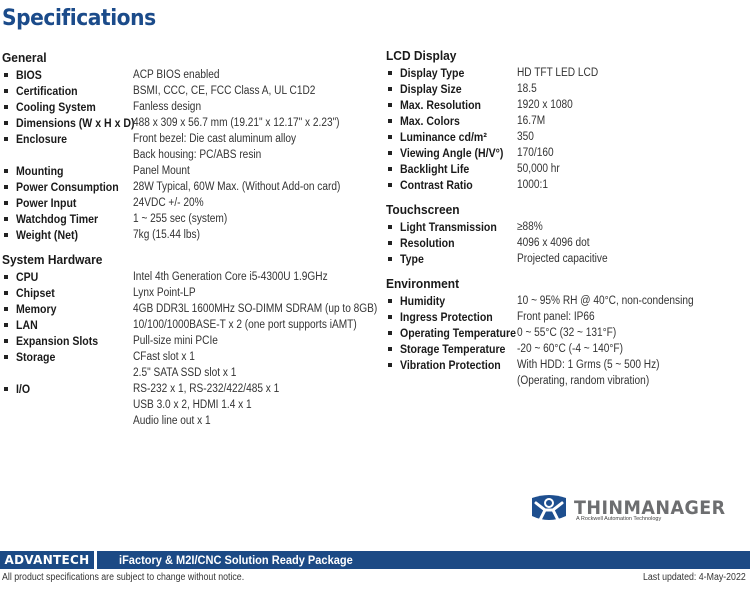  I want to click on spec-label: Backlight Life, so click(435, 169).